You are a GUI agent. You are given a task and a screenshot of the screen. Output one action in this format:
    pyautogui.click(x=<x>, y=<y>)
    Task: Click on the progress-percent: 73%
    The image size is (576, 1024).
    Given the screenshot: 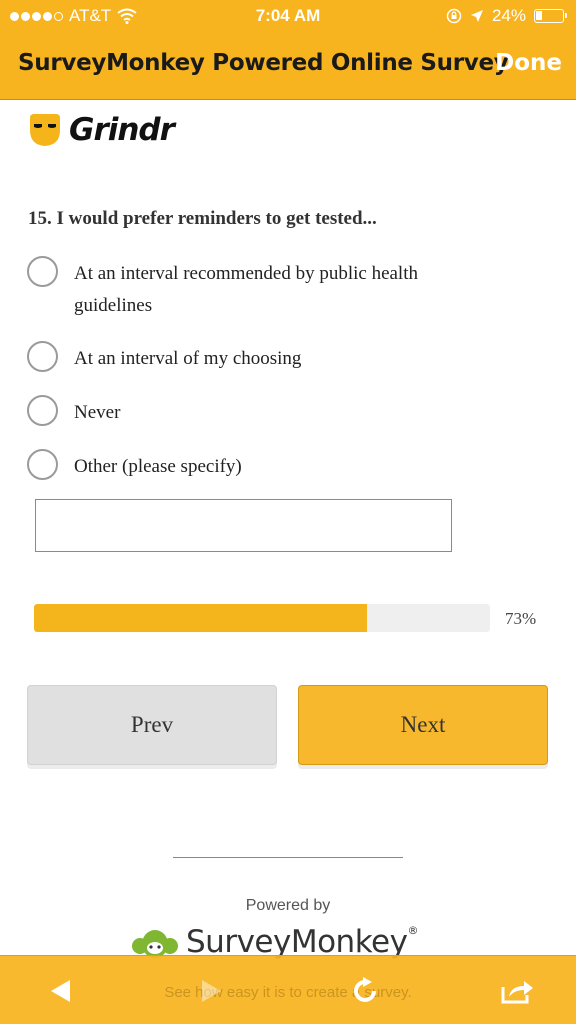 What is the action you would take?
    pyautogui.click(x=521, y=618)
    